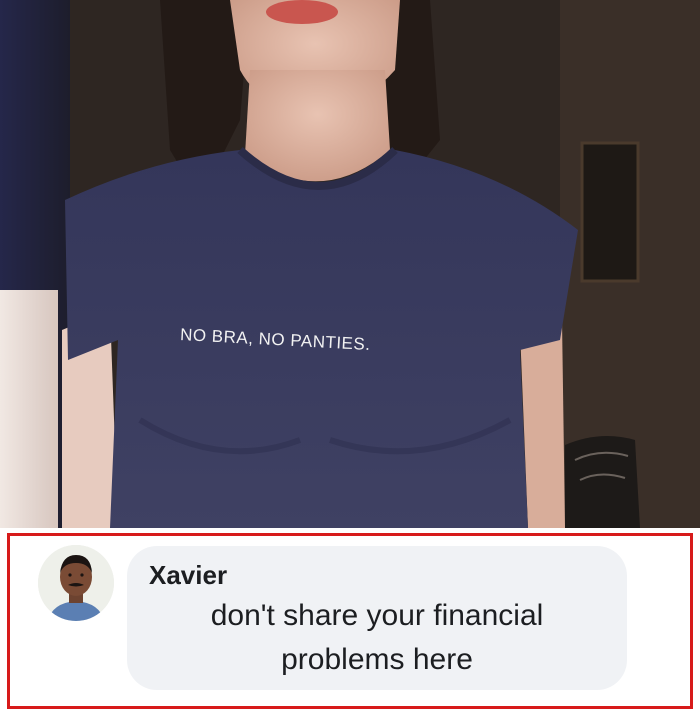 Image resolution: width=700 pixels, height=715 pixels. What do you see at coordinates (188, 575) in the screenshot?
I see `comment-author: Xavier` at bounding box center [188, 575].